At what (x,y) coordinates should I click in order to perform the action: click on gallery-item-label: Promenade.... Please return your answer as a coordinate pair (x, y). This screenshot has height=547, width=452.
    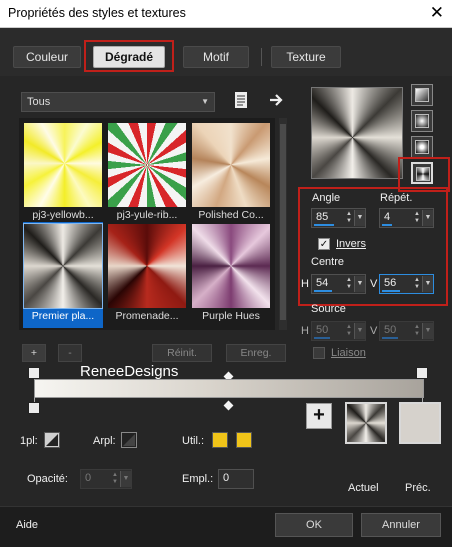
    Looking at the image, I should click on (147, 316).